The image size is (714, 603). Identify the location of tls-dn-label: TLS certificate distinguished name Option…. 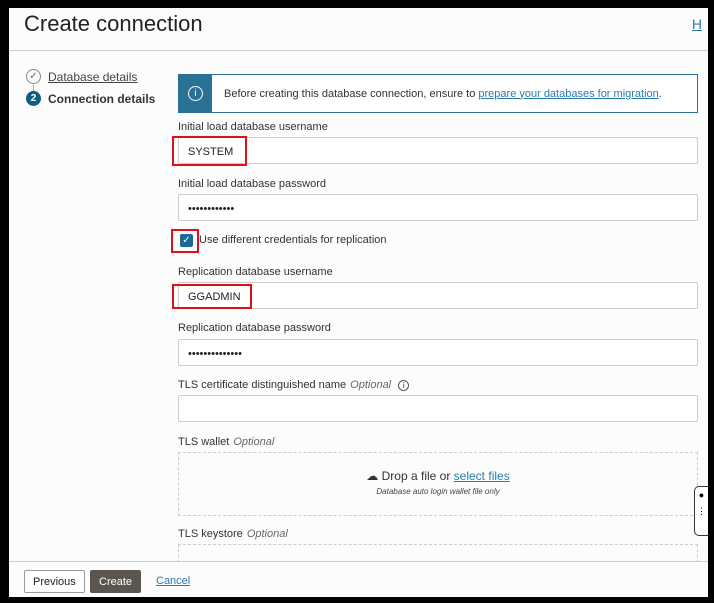
(294, 385).